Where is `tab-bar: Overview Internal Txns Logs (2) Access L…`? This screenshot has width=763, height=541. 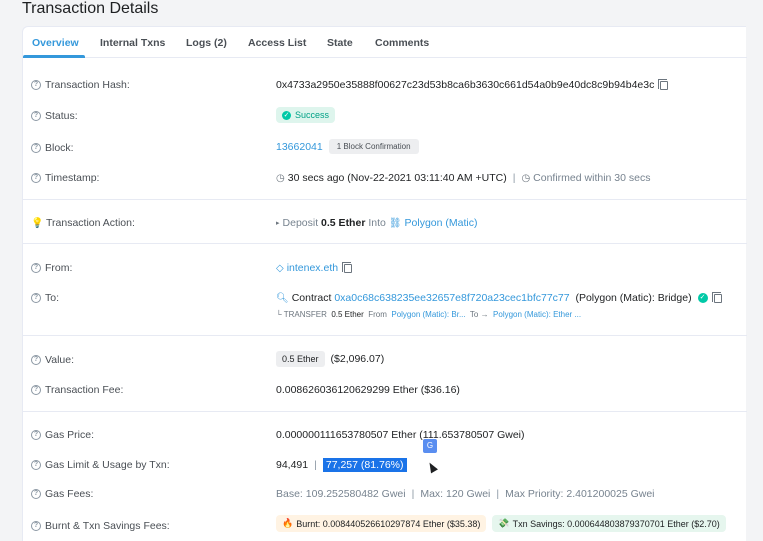
tab-bar: Overview Internal Txns Logs (2) Access L… is located at coordinates (385, 42).